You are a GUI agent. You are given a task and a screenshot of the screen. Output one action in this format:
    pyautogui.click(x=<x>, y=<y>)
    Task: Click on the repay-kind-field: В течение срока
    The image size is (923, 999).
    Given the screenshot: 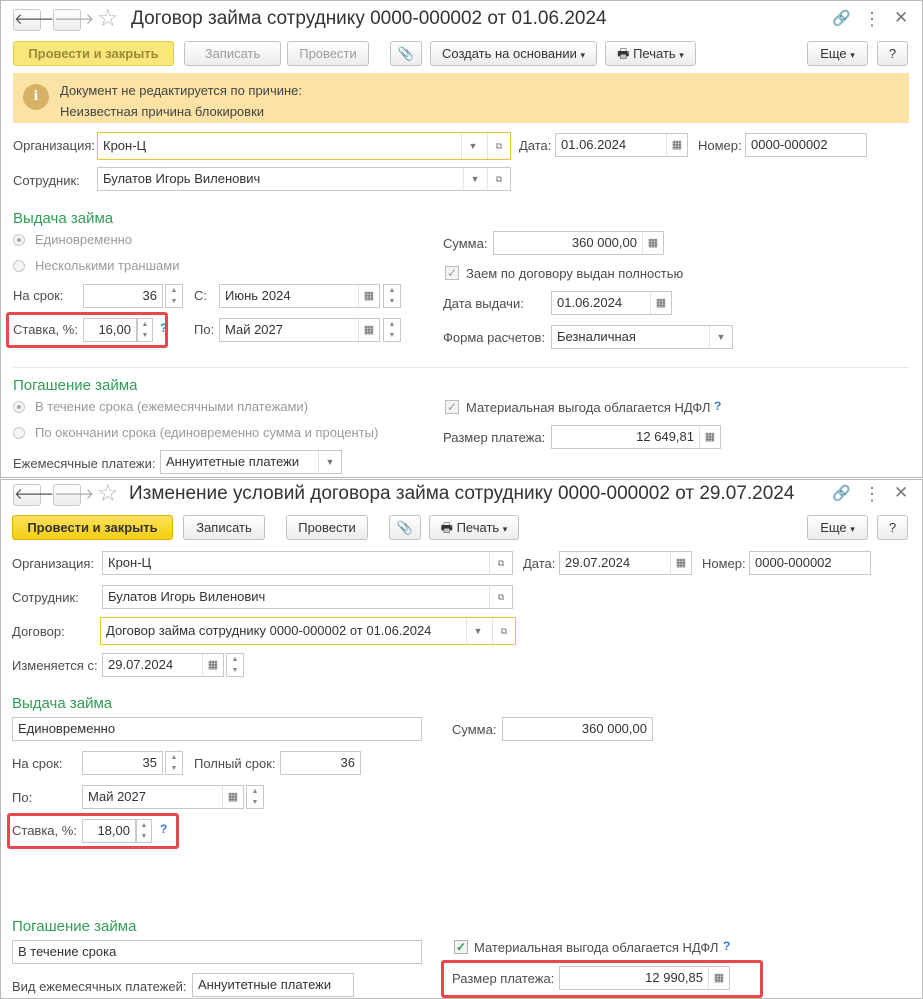 What is the action you would take?
    pyautogui.click(x=217, y=952)
    